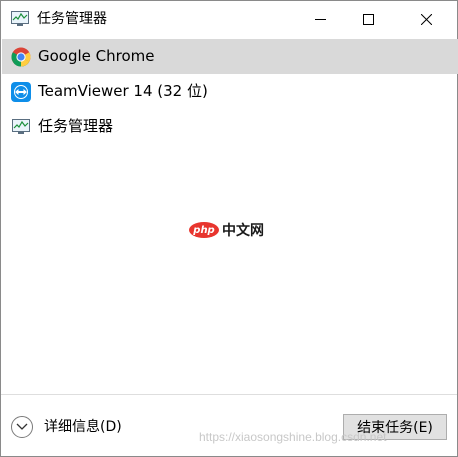  What do you see at coordinates (123, 91) in the screenshot?
I see `task-label: TeamViewer 14 (32 位)` at bounding box center [123, 91].